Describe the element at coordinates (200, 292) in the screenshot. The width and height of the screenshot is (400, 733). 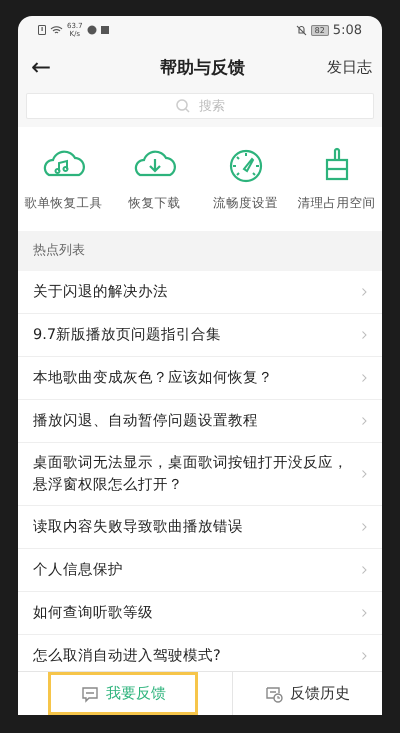
I see `faq-item: 关于闪退的解决办法` at that location.